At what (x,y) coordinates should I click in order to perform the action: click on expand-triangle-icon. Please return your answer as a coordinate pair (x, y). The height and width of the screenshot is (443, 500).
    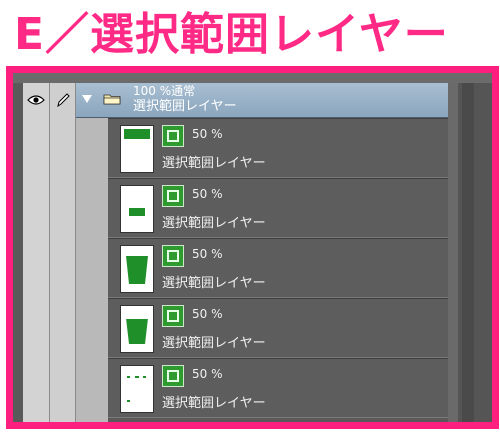
    Looking at the image, I should click on (87, 99).